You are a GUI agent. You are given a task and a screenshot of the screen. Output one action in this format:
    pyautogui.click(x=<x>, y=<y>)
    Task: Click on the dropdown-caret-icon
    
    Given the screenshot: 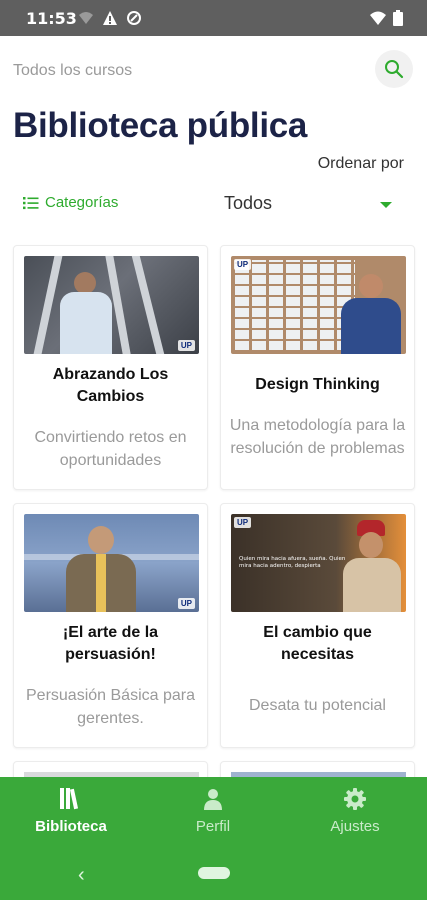 What is the action you would take?
    pyautogui.click(x=386, y=205)
    